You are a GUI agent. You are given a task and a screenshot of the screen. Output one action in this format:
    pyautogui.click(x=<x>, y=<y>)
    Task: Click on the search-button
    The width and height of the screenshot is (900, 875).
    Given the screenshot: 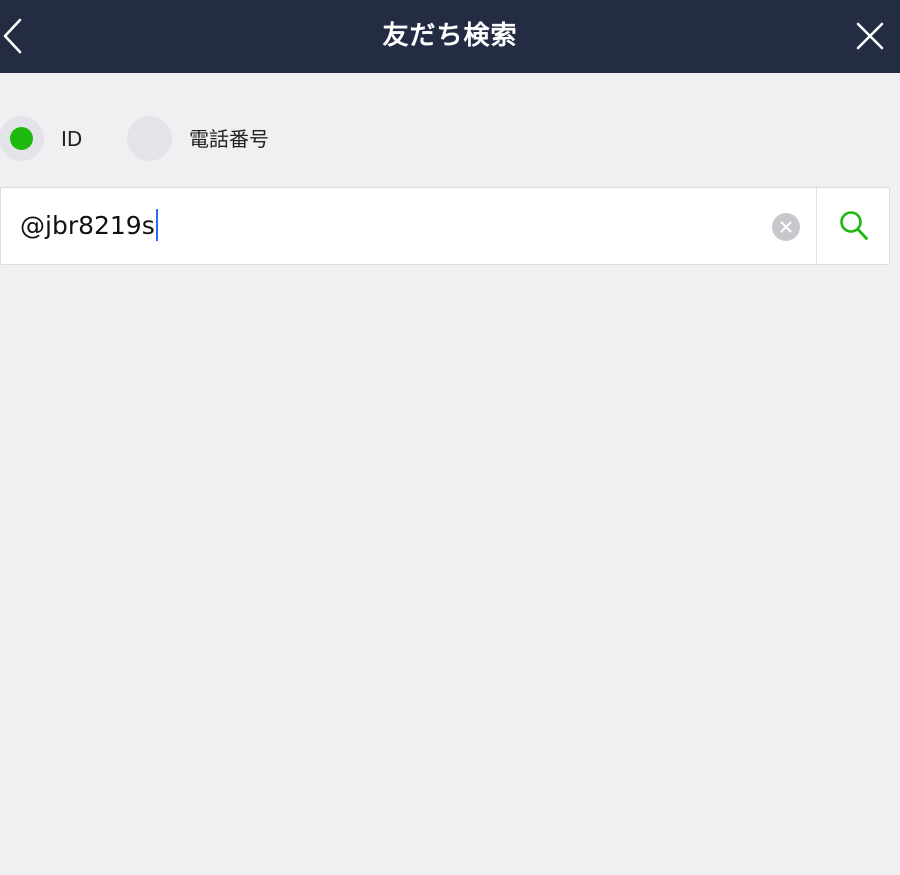 What is the action you would take?
    pyautogui.click(x=853, y=226)
    